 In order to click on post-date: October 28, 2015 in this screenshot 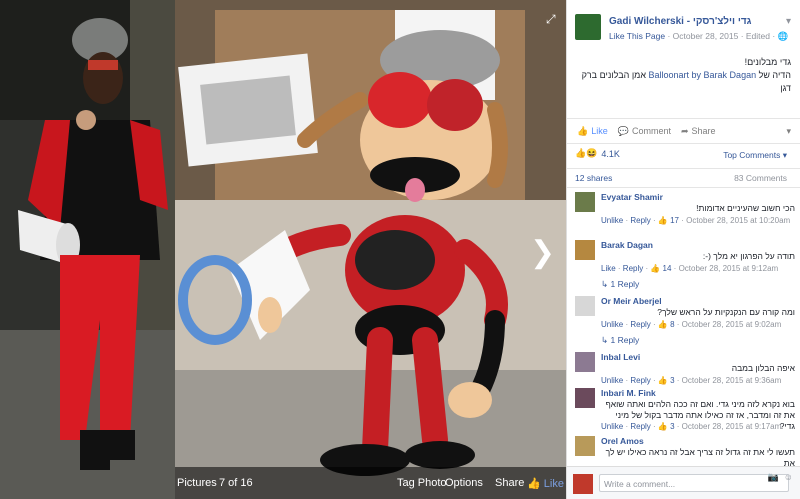, I will do `click(706, 36)`.